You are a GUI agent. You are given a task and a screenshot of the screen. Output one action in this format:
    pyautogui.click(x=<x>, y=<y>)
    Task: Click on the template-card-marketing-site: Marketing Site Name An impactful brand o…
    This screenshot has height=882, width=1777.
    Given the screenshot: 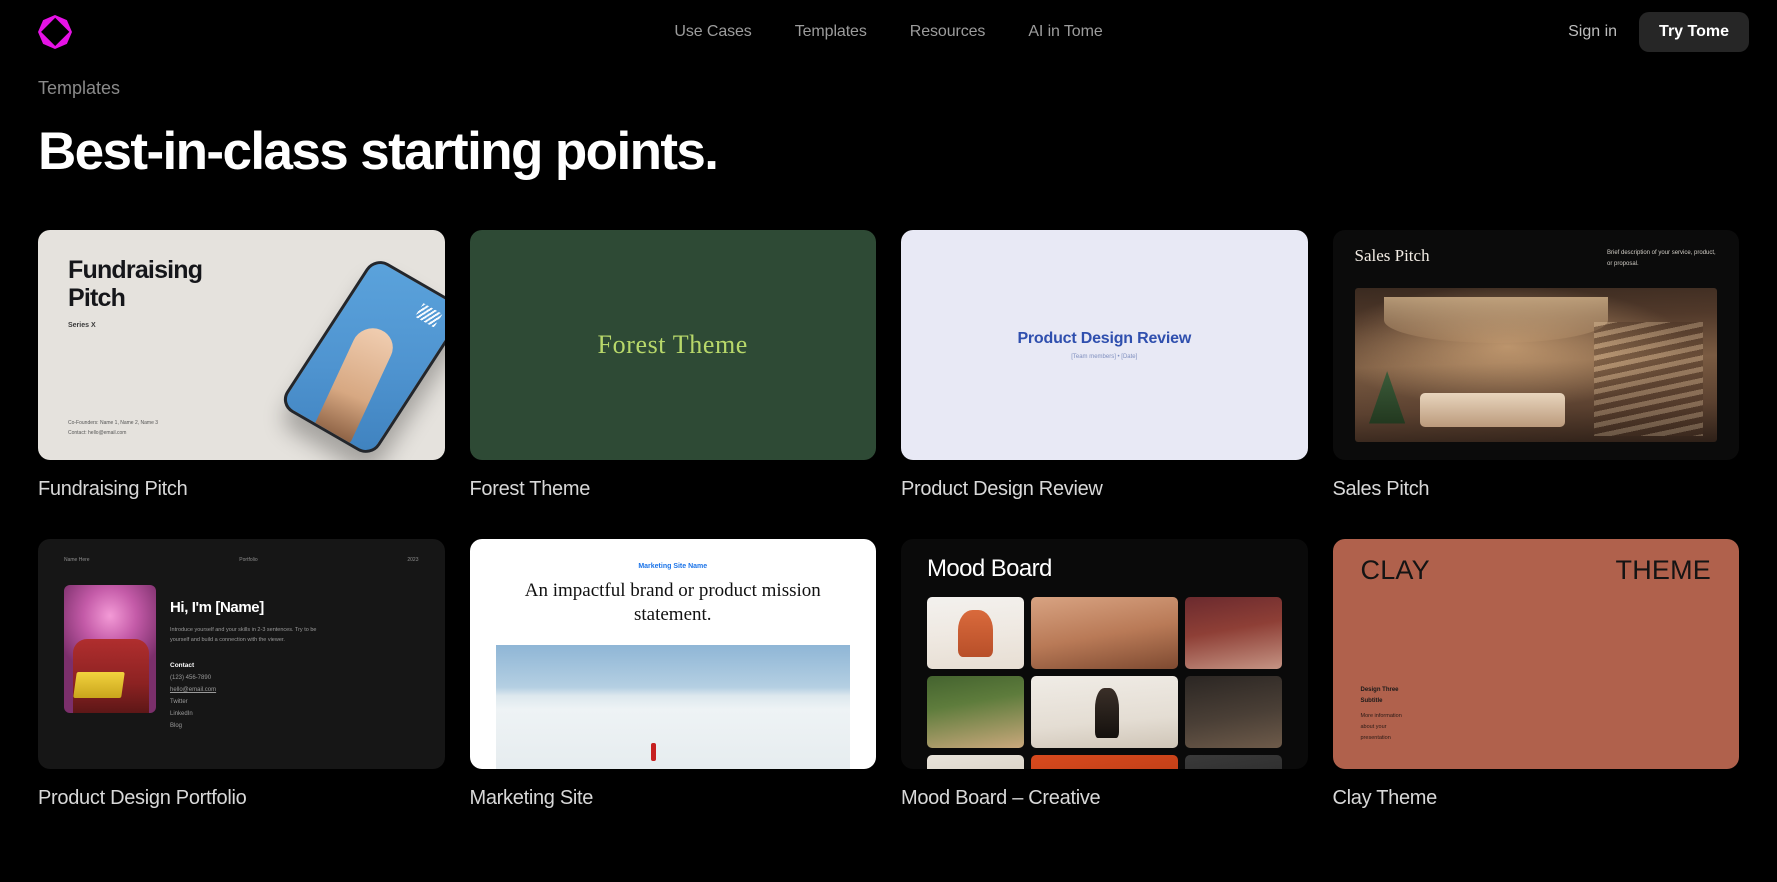 What is the action you would take?
    pyautogui.click(x=672, y=693)
    